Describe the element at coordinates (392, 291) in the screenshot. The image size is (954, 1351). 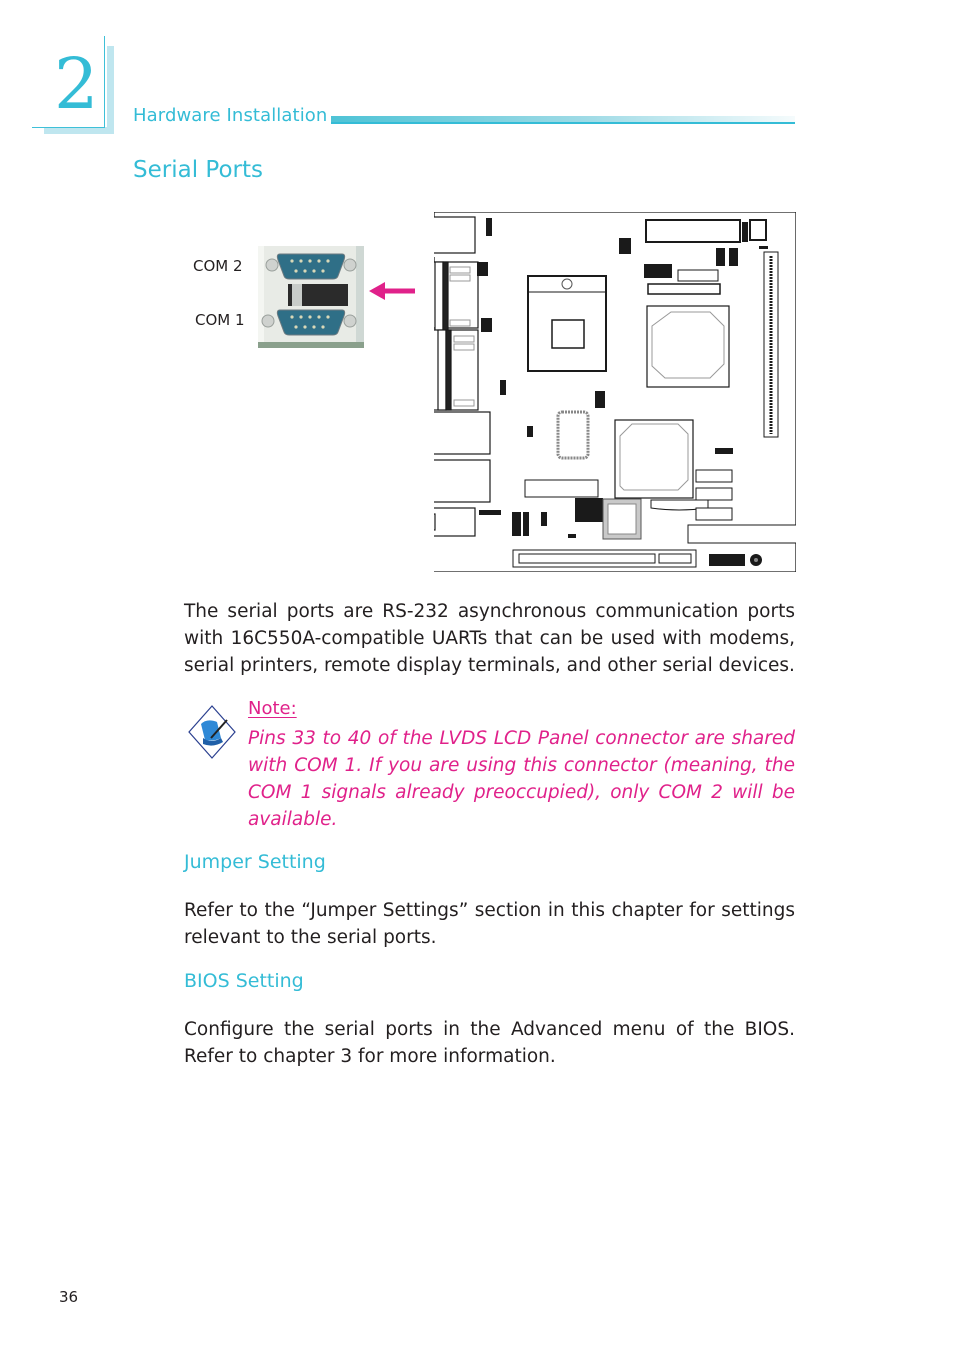
I see `pointer-arrow-icon` at that location.